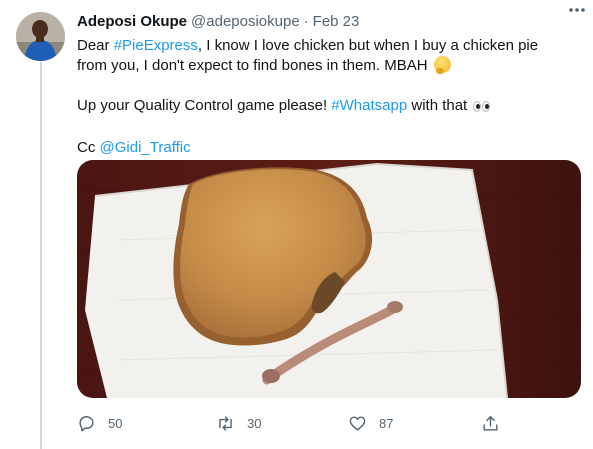 The width and height of the screenshot is (593, 449). What do you see at coordinates (238, 423) in the screenshot?
I see `retweet-button: 30` at bounding box center [238, 423].